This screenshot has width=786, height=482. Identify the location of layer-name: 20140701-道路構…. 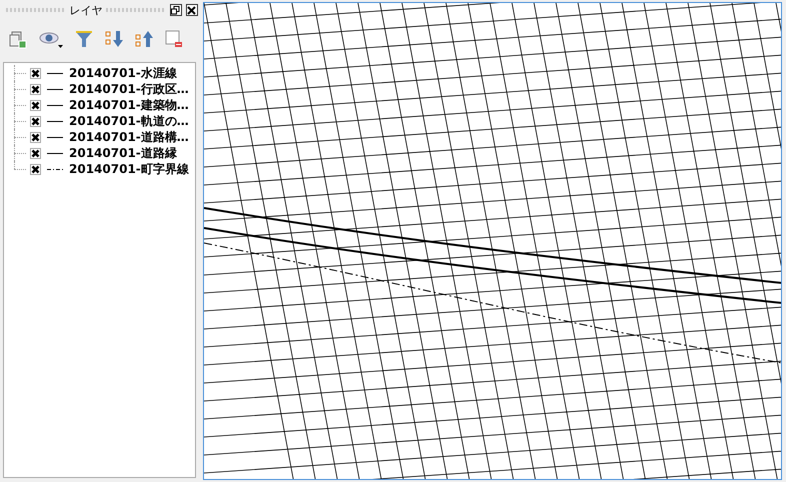
(129, 137).